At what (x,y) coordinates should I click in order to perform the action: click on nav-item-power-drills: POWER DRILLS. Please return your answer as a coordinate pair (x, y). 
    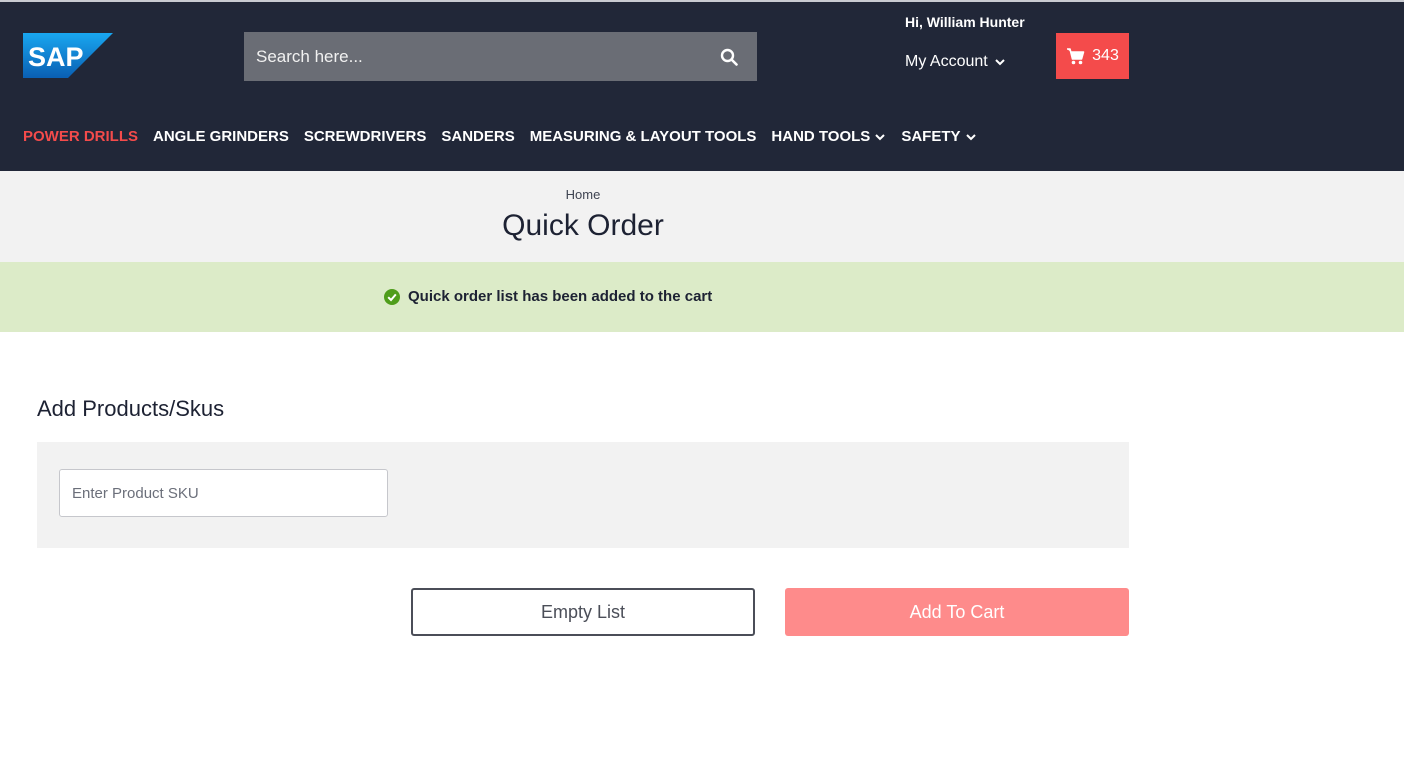
    Looking at the image, I should click on (80, 136).